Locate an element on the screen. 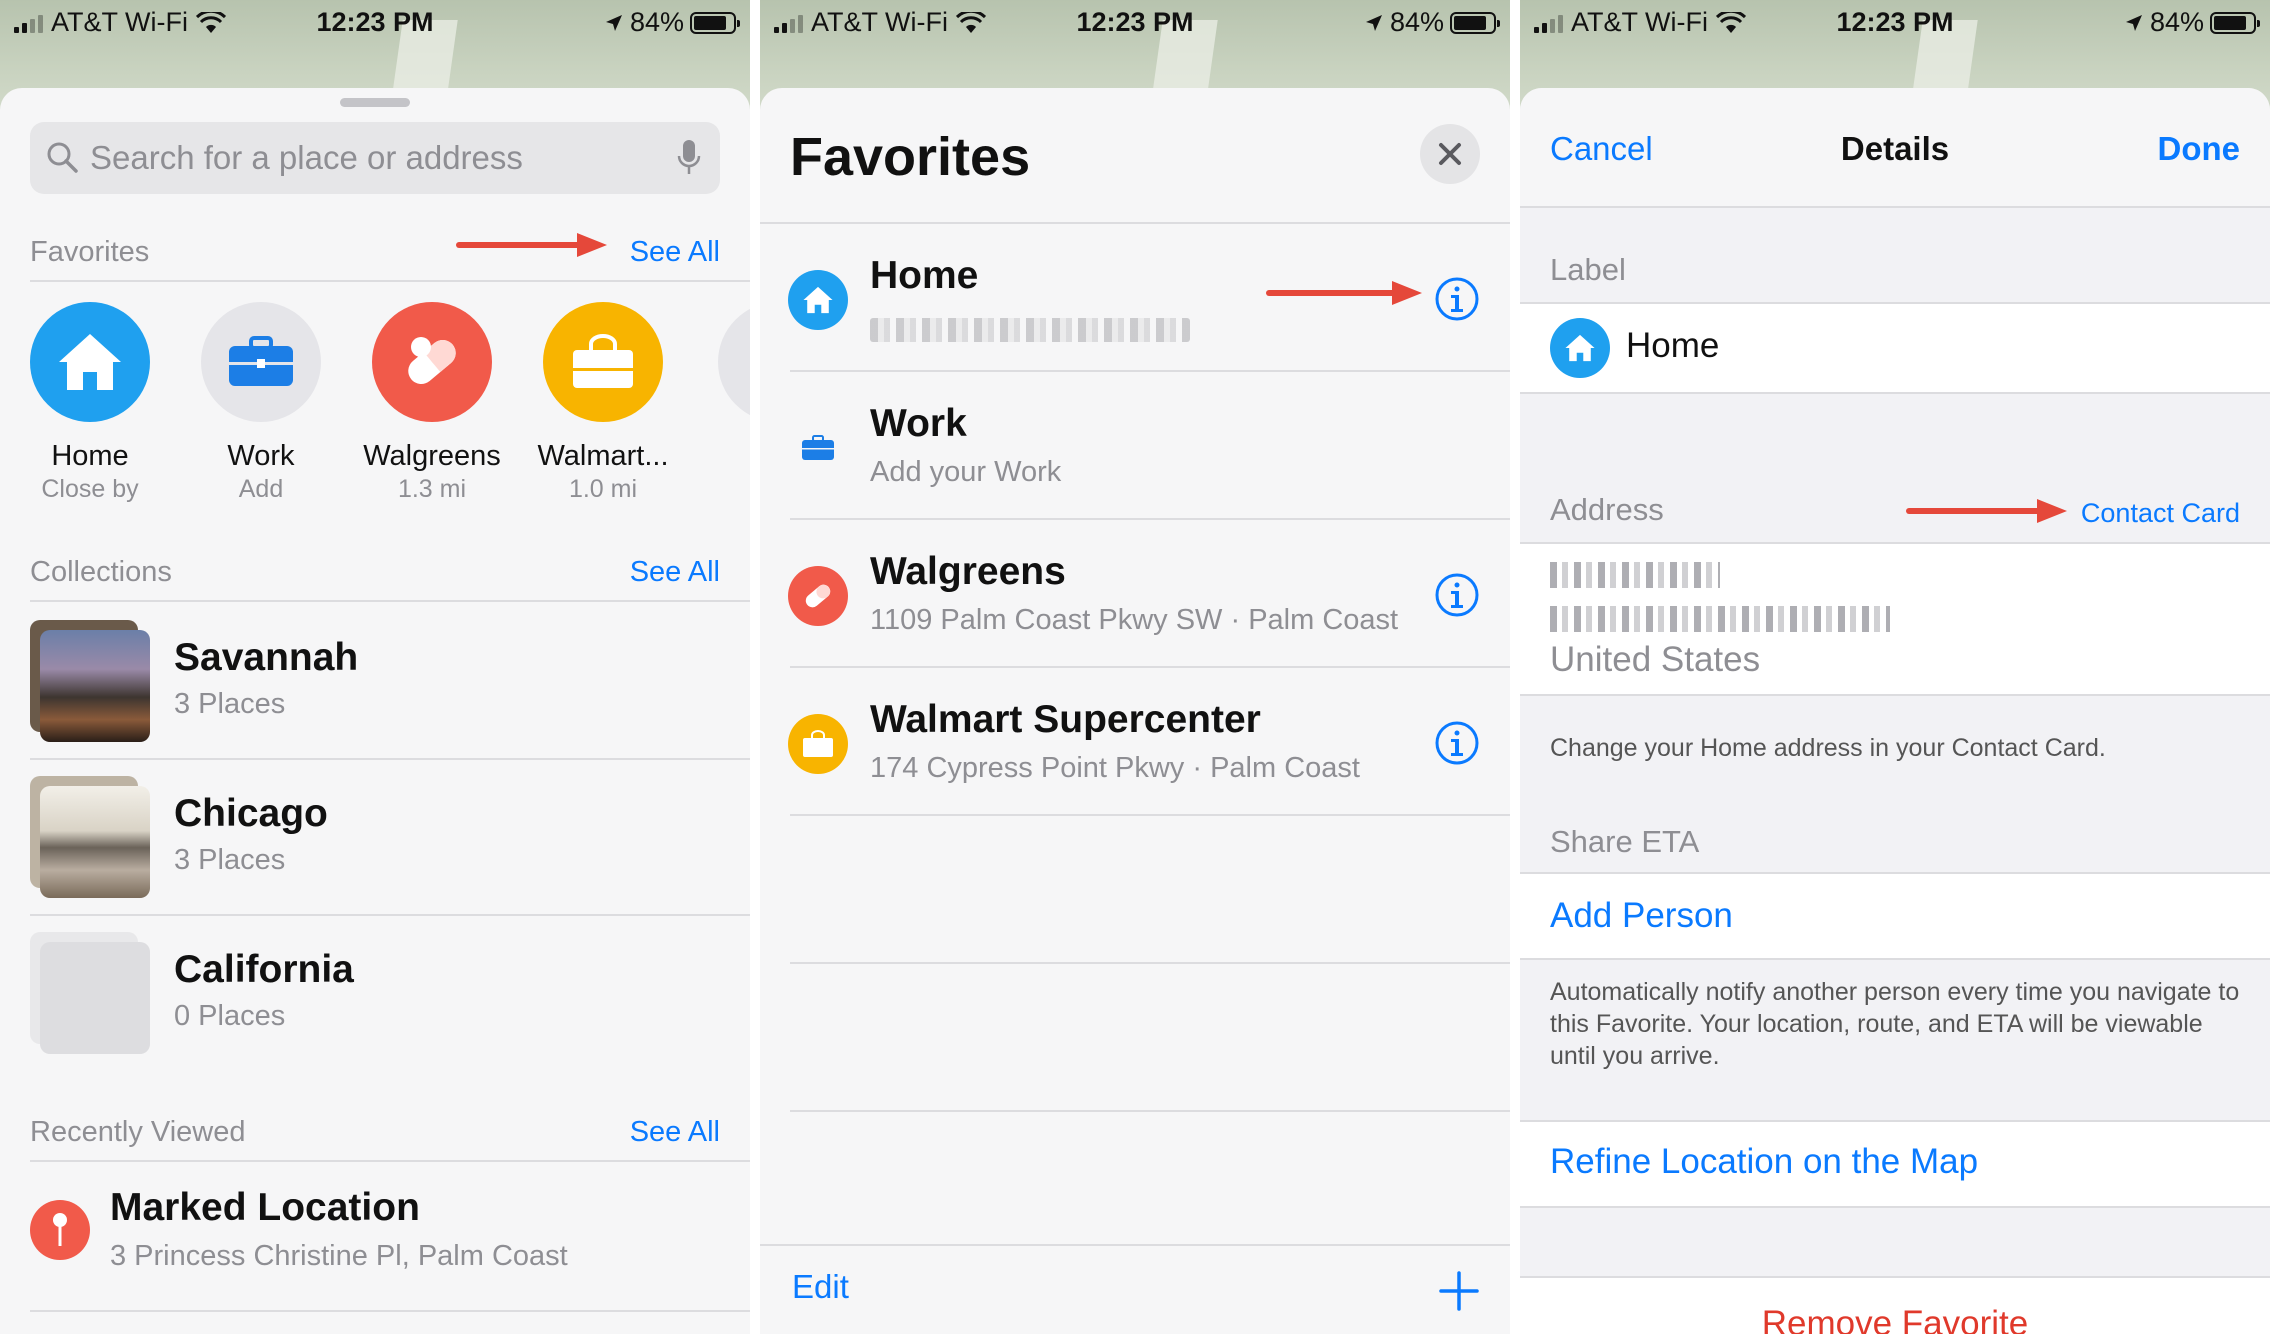  favorite-item-walgreens: Walgreens 1.3 mi is located at coordinates (432, 403).